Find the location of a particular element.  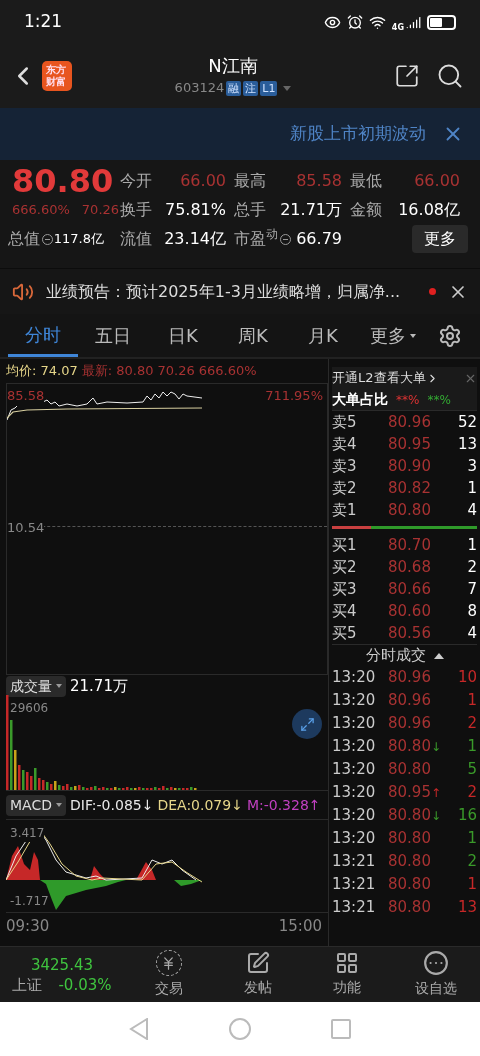

level-label: 买1 is located at coordinates (345, 545).